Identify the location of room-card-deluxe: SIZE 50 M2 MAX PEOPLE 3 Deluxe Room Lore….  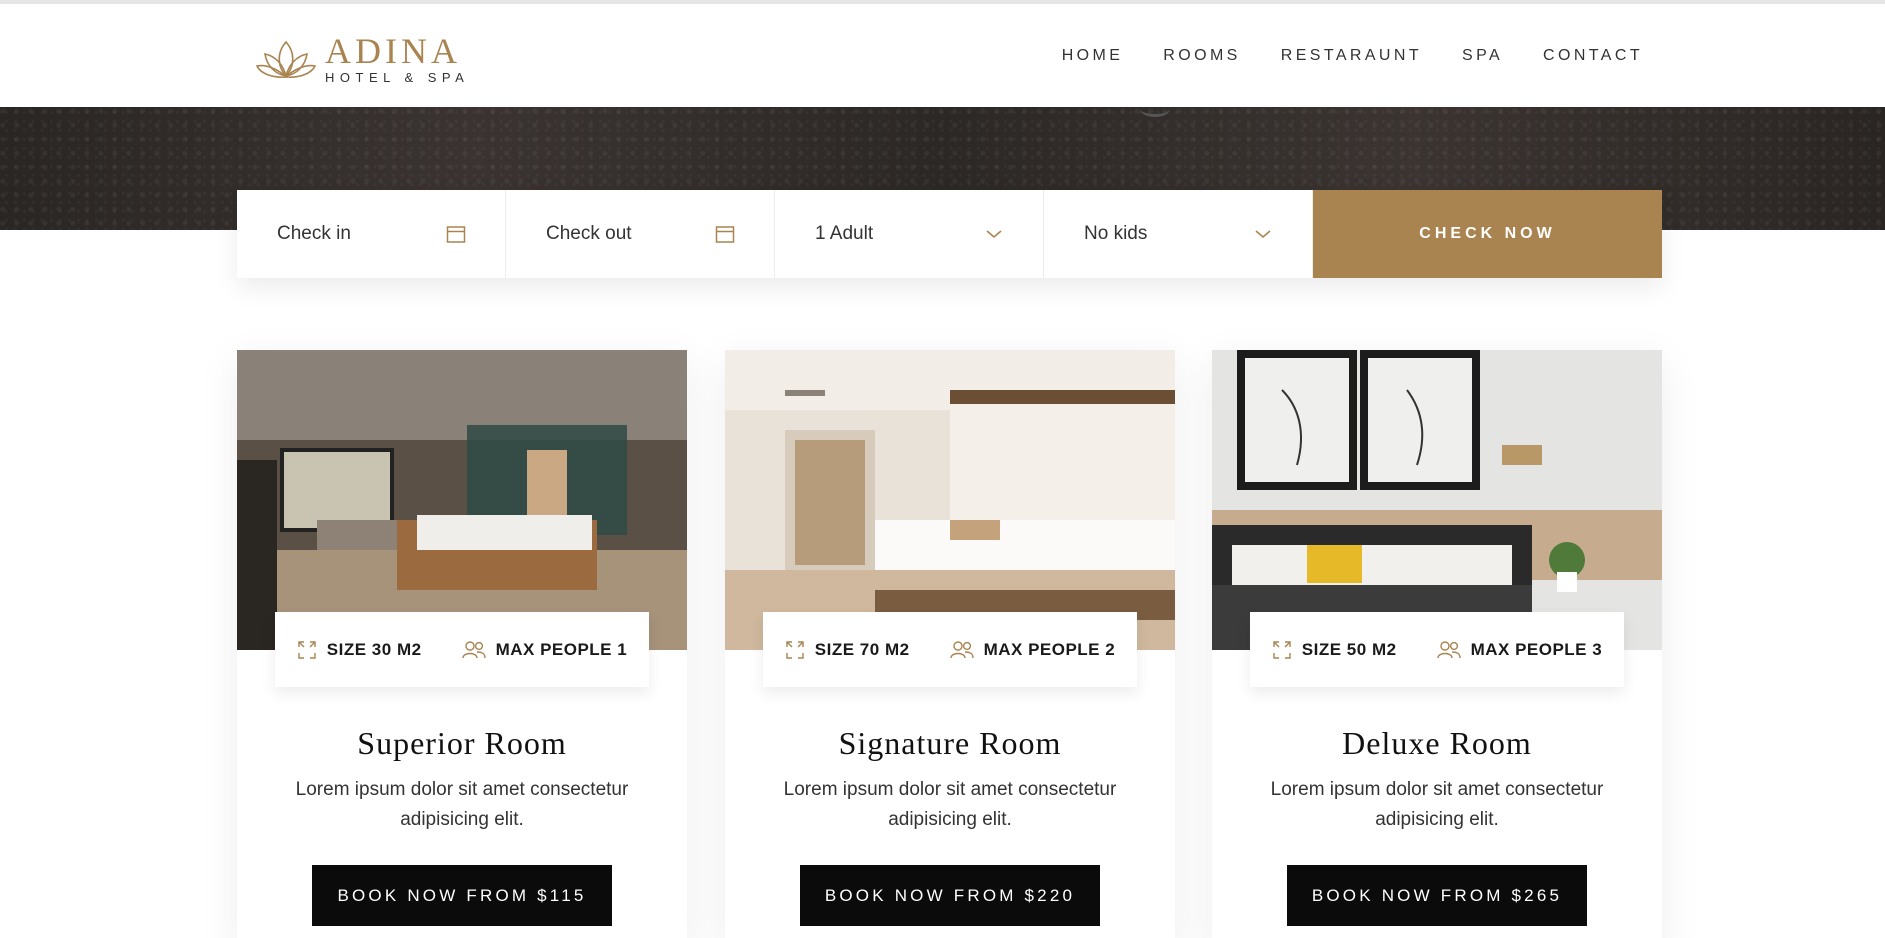
(1437, 644).